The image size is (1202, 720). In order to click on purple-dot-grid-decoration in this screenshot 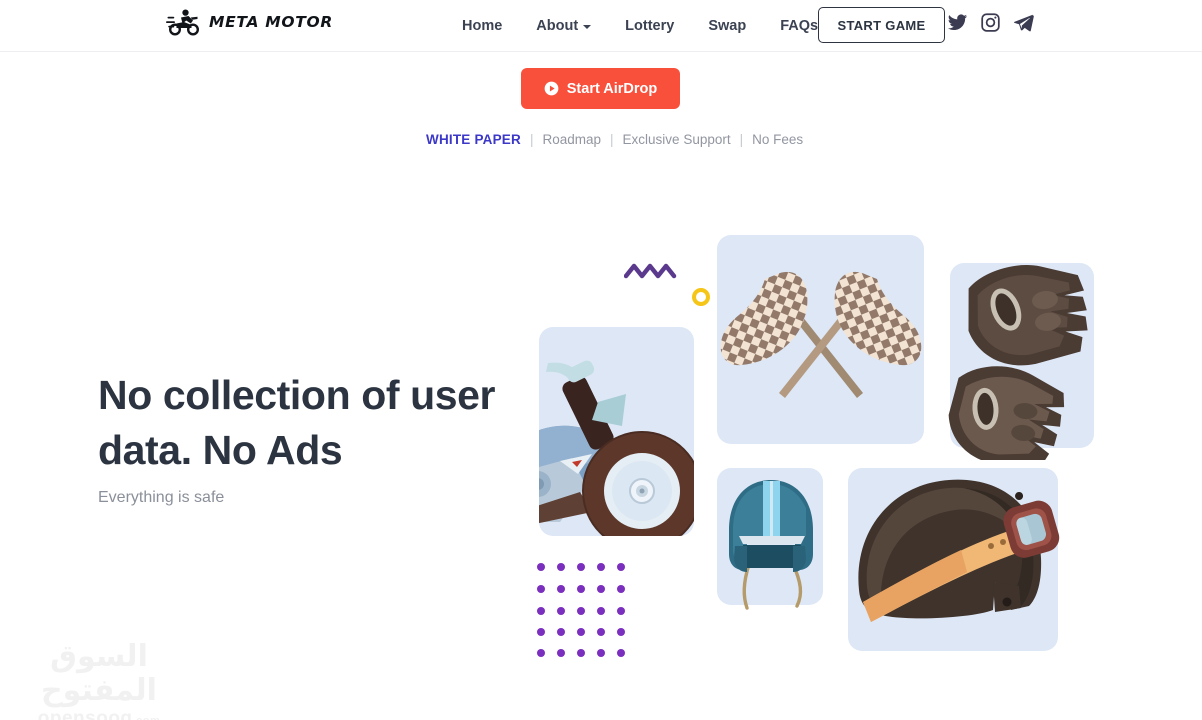, I will do `click(581, 610)`.